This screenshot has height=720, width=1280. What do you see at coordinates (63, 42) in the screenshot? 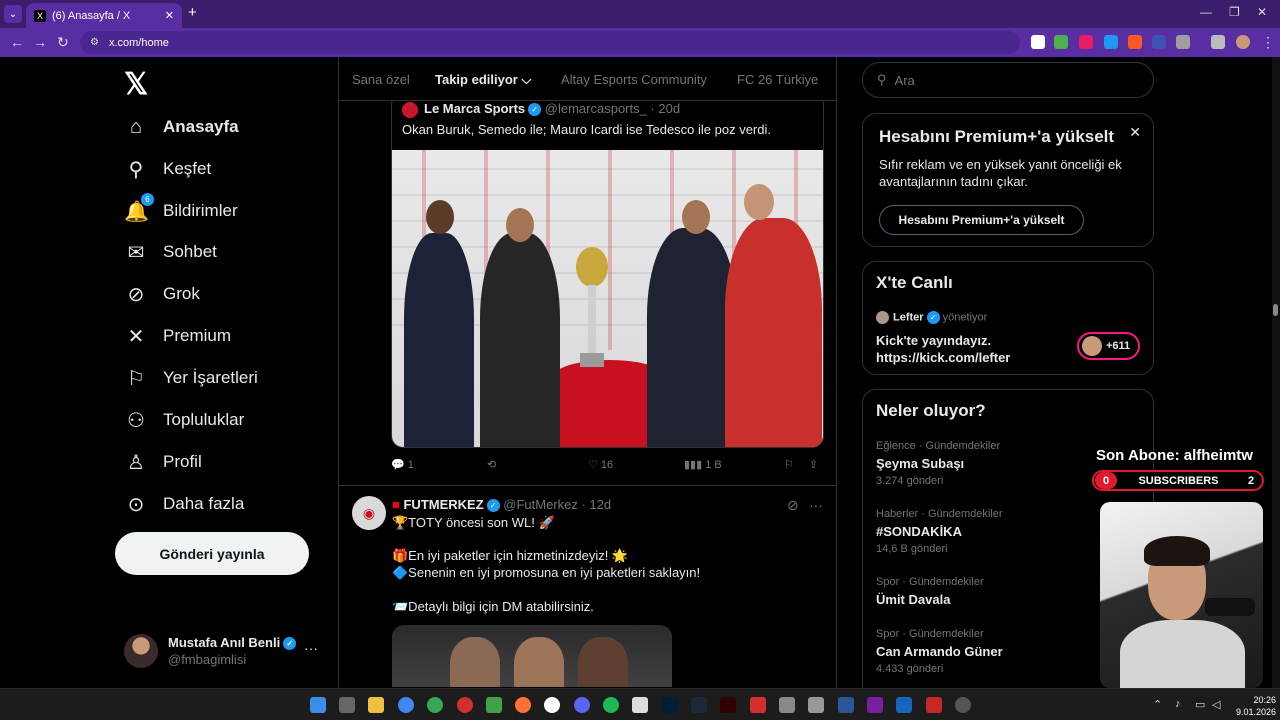
I see `reload-icon: ↻` at bounding box center [63, 42].